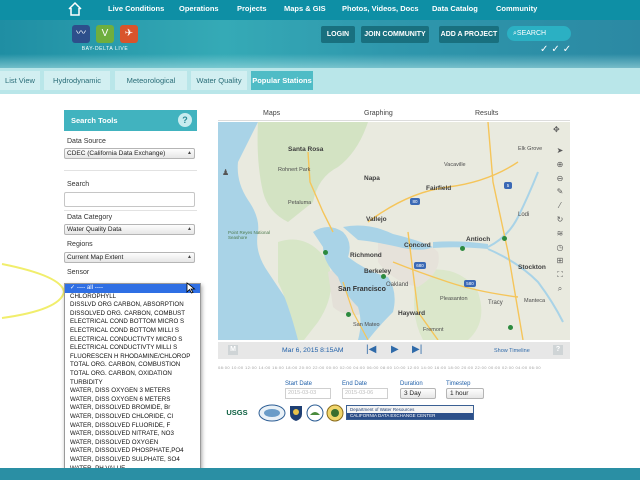  Describe the element at coordinates (296, 413) in the screenshot. I see `partner-shield-logo` at that location.